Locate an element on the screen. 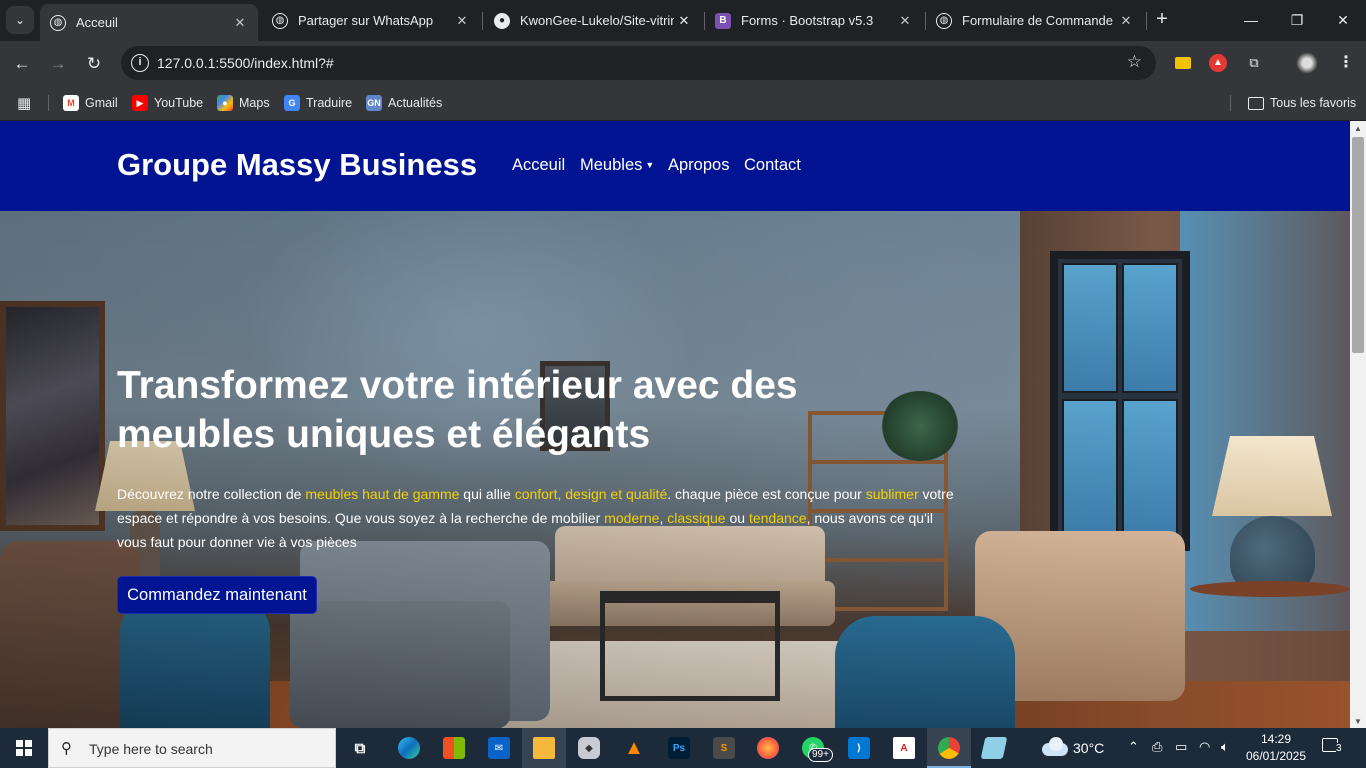  restore-button: ❐ is located at coordinates (1297, 20).